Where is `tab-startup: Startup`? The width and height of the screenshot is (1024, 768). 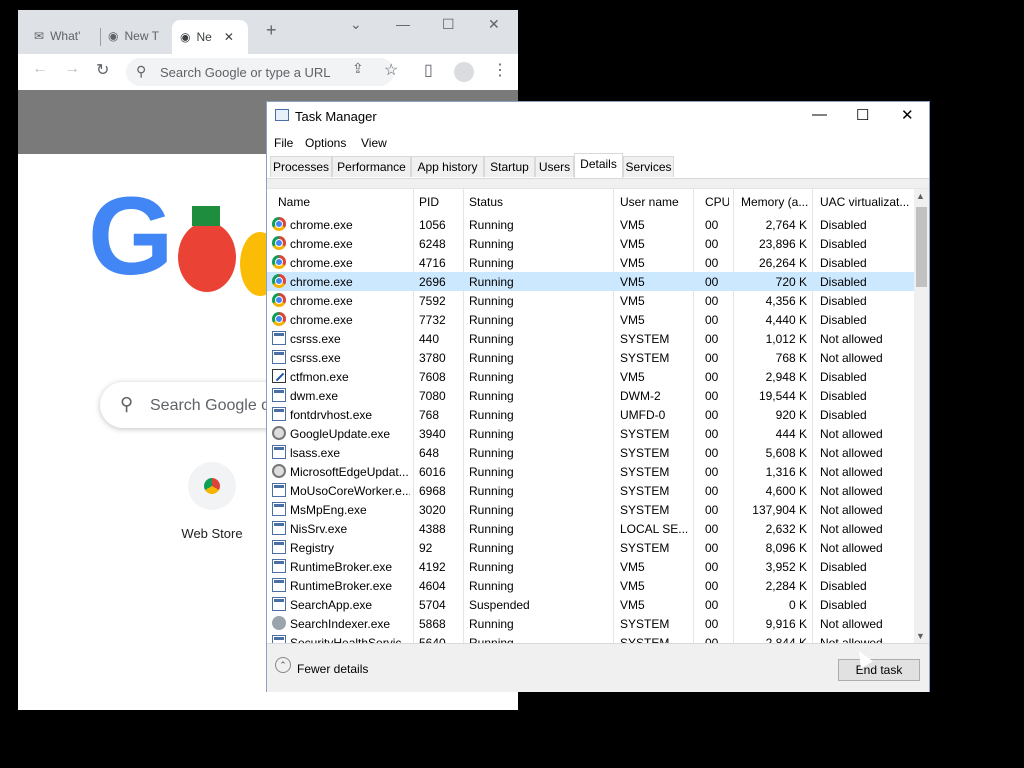
tab-startup: Startup is located at coordinates (509, 166).